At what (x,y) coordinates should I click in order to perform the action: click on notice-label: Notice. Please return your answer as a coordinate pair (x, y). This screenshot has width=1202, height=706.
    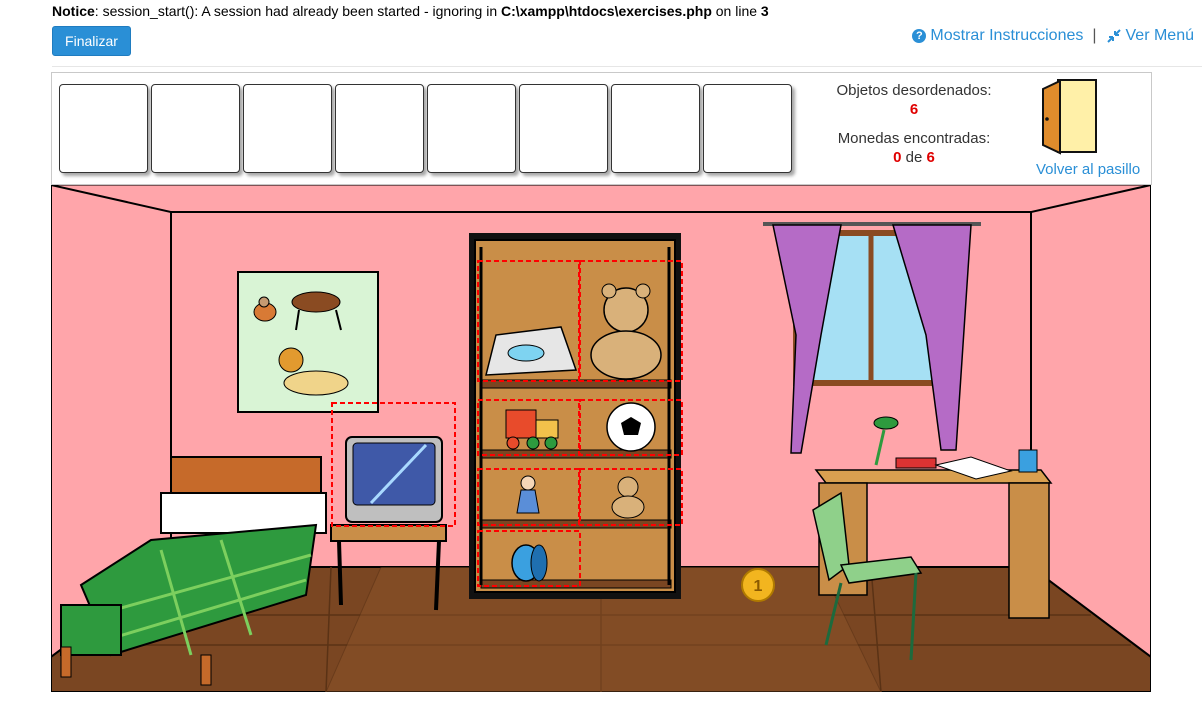
    Looking at the image, I should click on (73, 11).